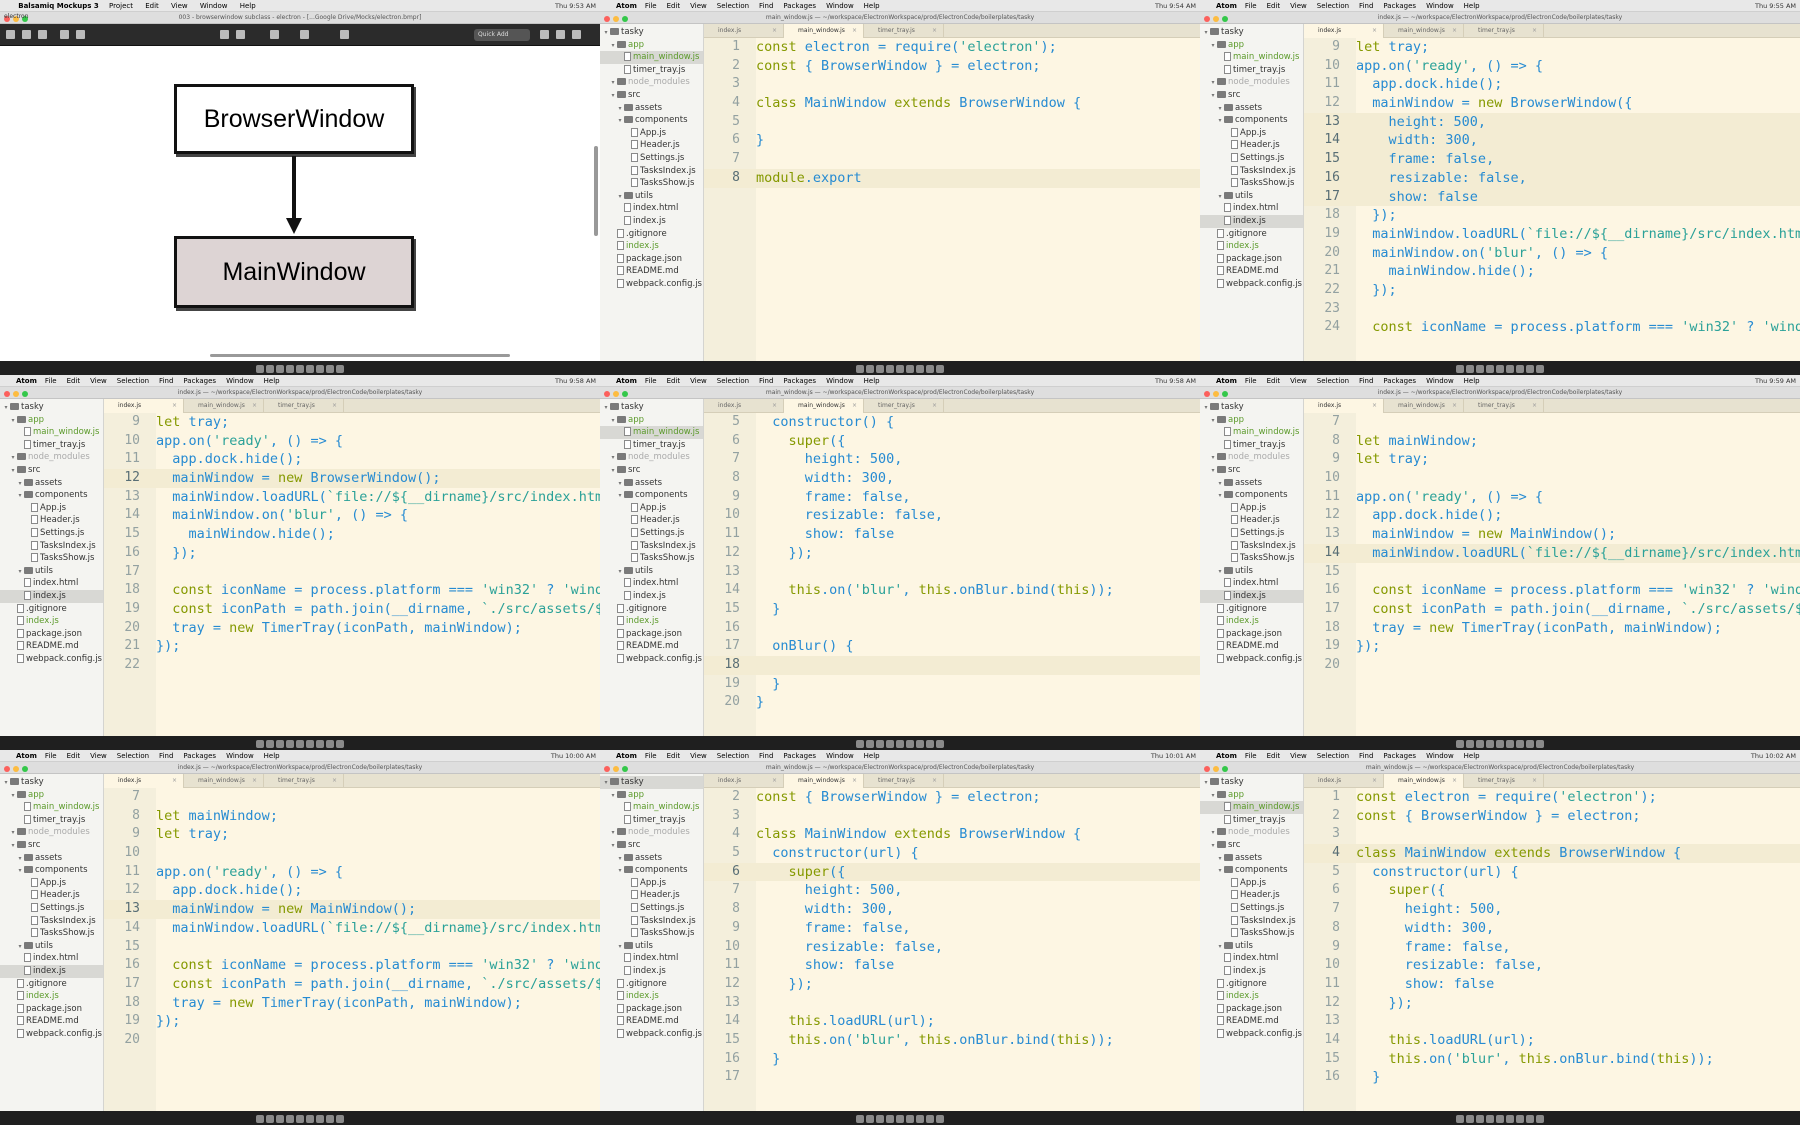 The image size is (1800, 1125). What do you see at coordinates (952, 947) in the screenshot?
I see `code-line: 10 resizable: false,` at bounding box center [952, 947].